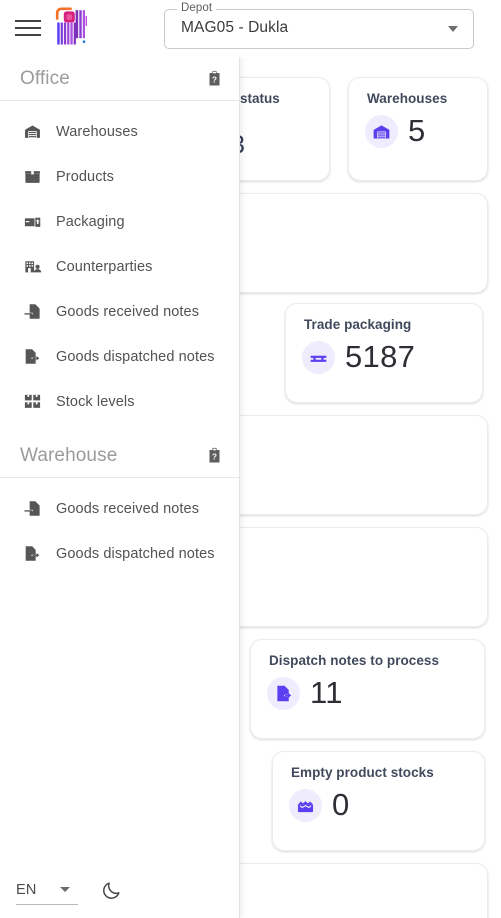 The width and height of the screenshot is (501, 918). I want to click on language-select: EN, so click(47, 890).